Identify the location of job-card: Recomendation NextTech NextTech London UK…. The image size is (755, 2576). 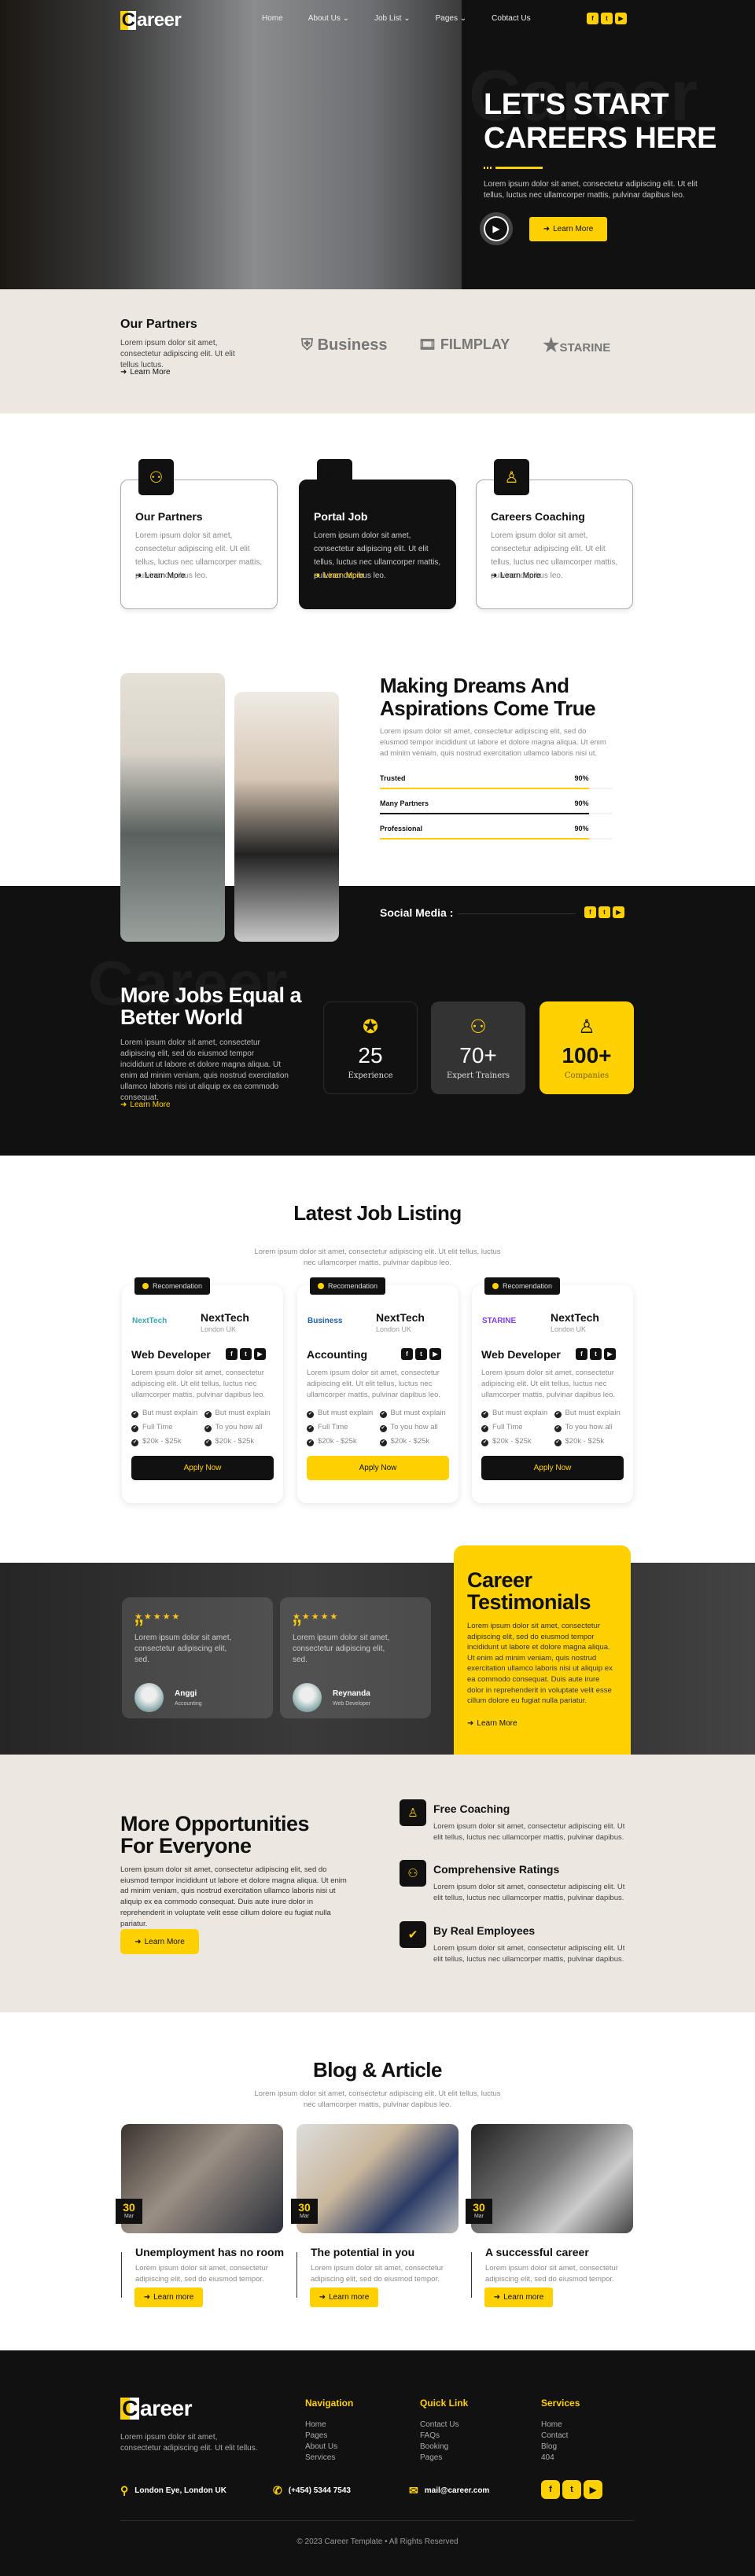
(203, 1390).